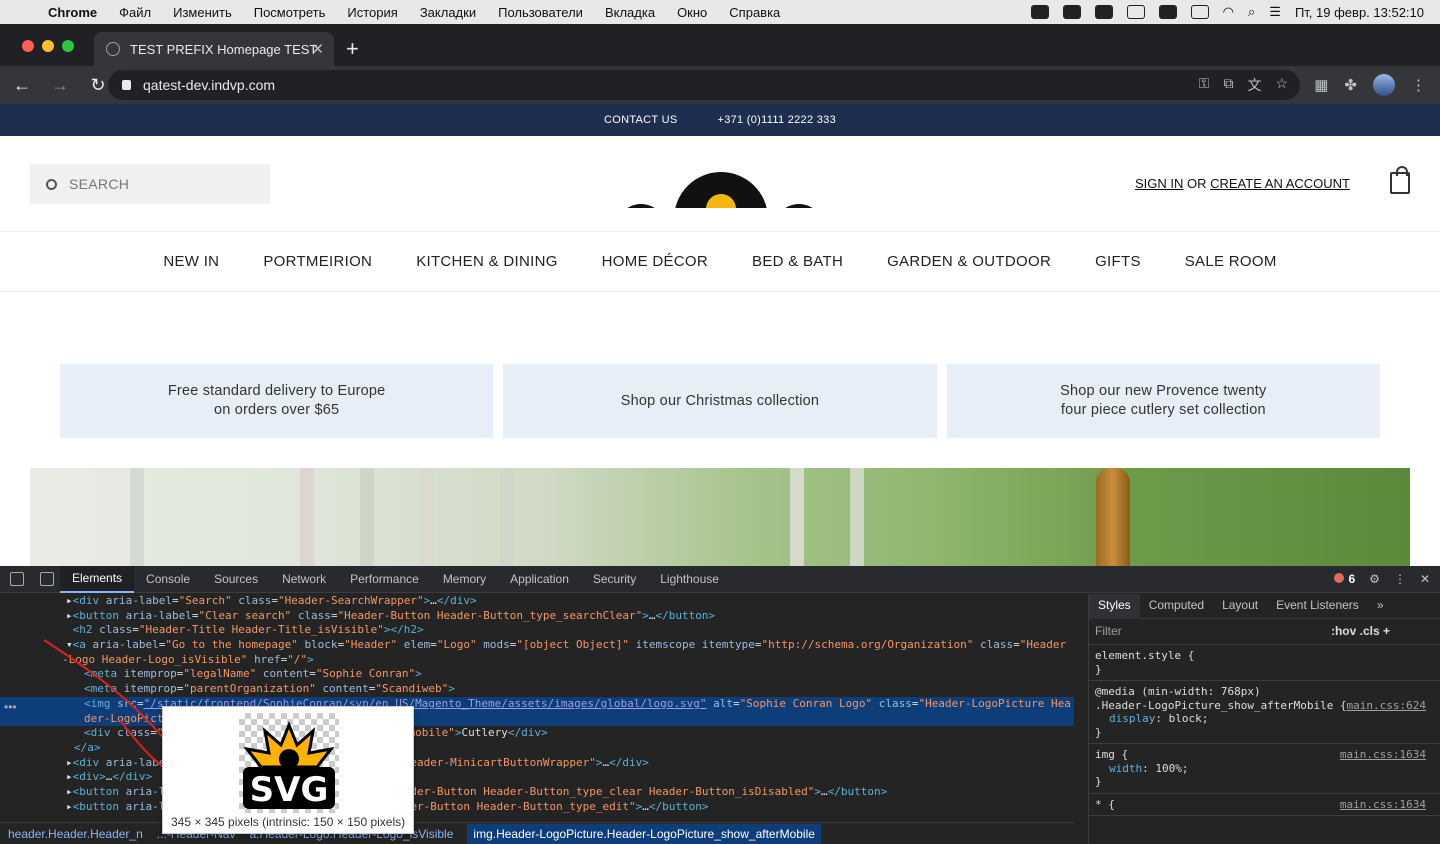 The image size is (1440, 844). Describe the element at coordinates (1176, 606) in the screenshot. I see `tab-computed: Computed` at that location.